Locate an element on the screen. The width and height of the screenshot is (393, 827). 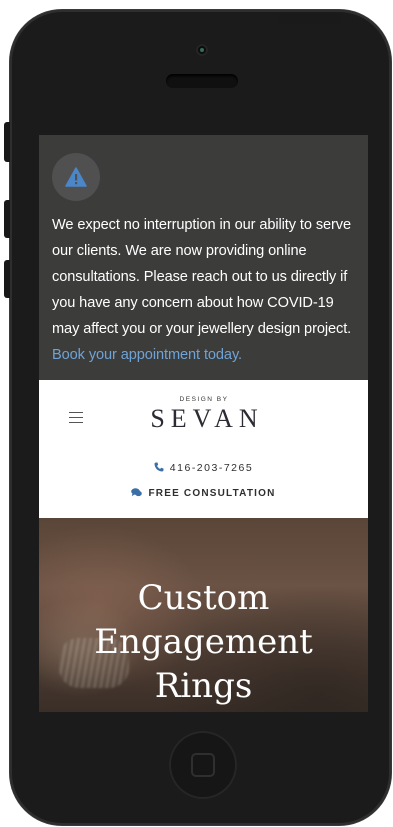
phone-number: 416-203-7265 is located at coordinates (211, 468).